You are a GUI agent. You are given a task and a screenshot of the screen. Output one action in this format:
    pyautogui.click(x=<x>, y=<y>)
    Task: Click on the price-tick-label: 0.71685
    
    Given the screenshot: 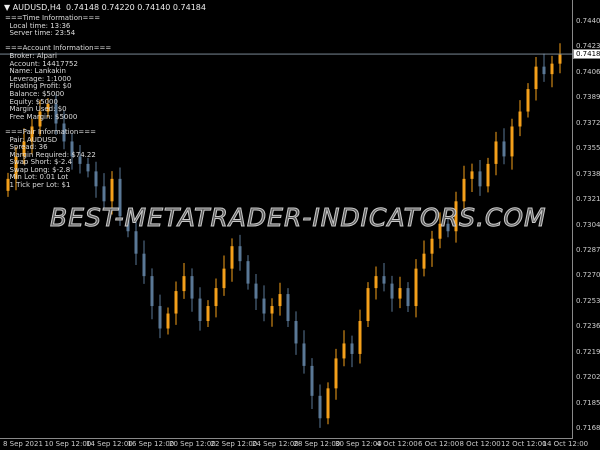 What is the action you would take?
    pyautogui.click(x=588, y=428)
    